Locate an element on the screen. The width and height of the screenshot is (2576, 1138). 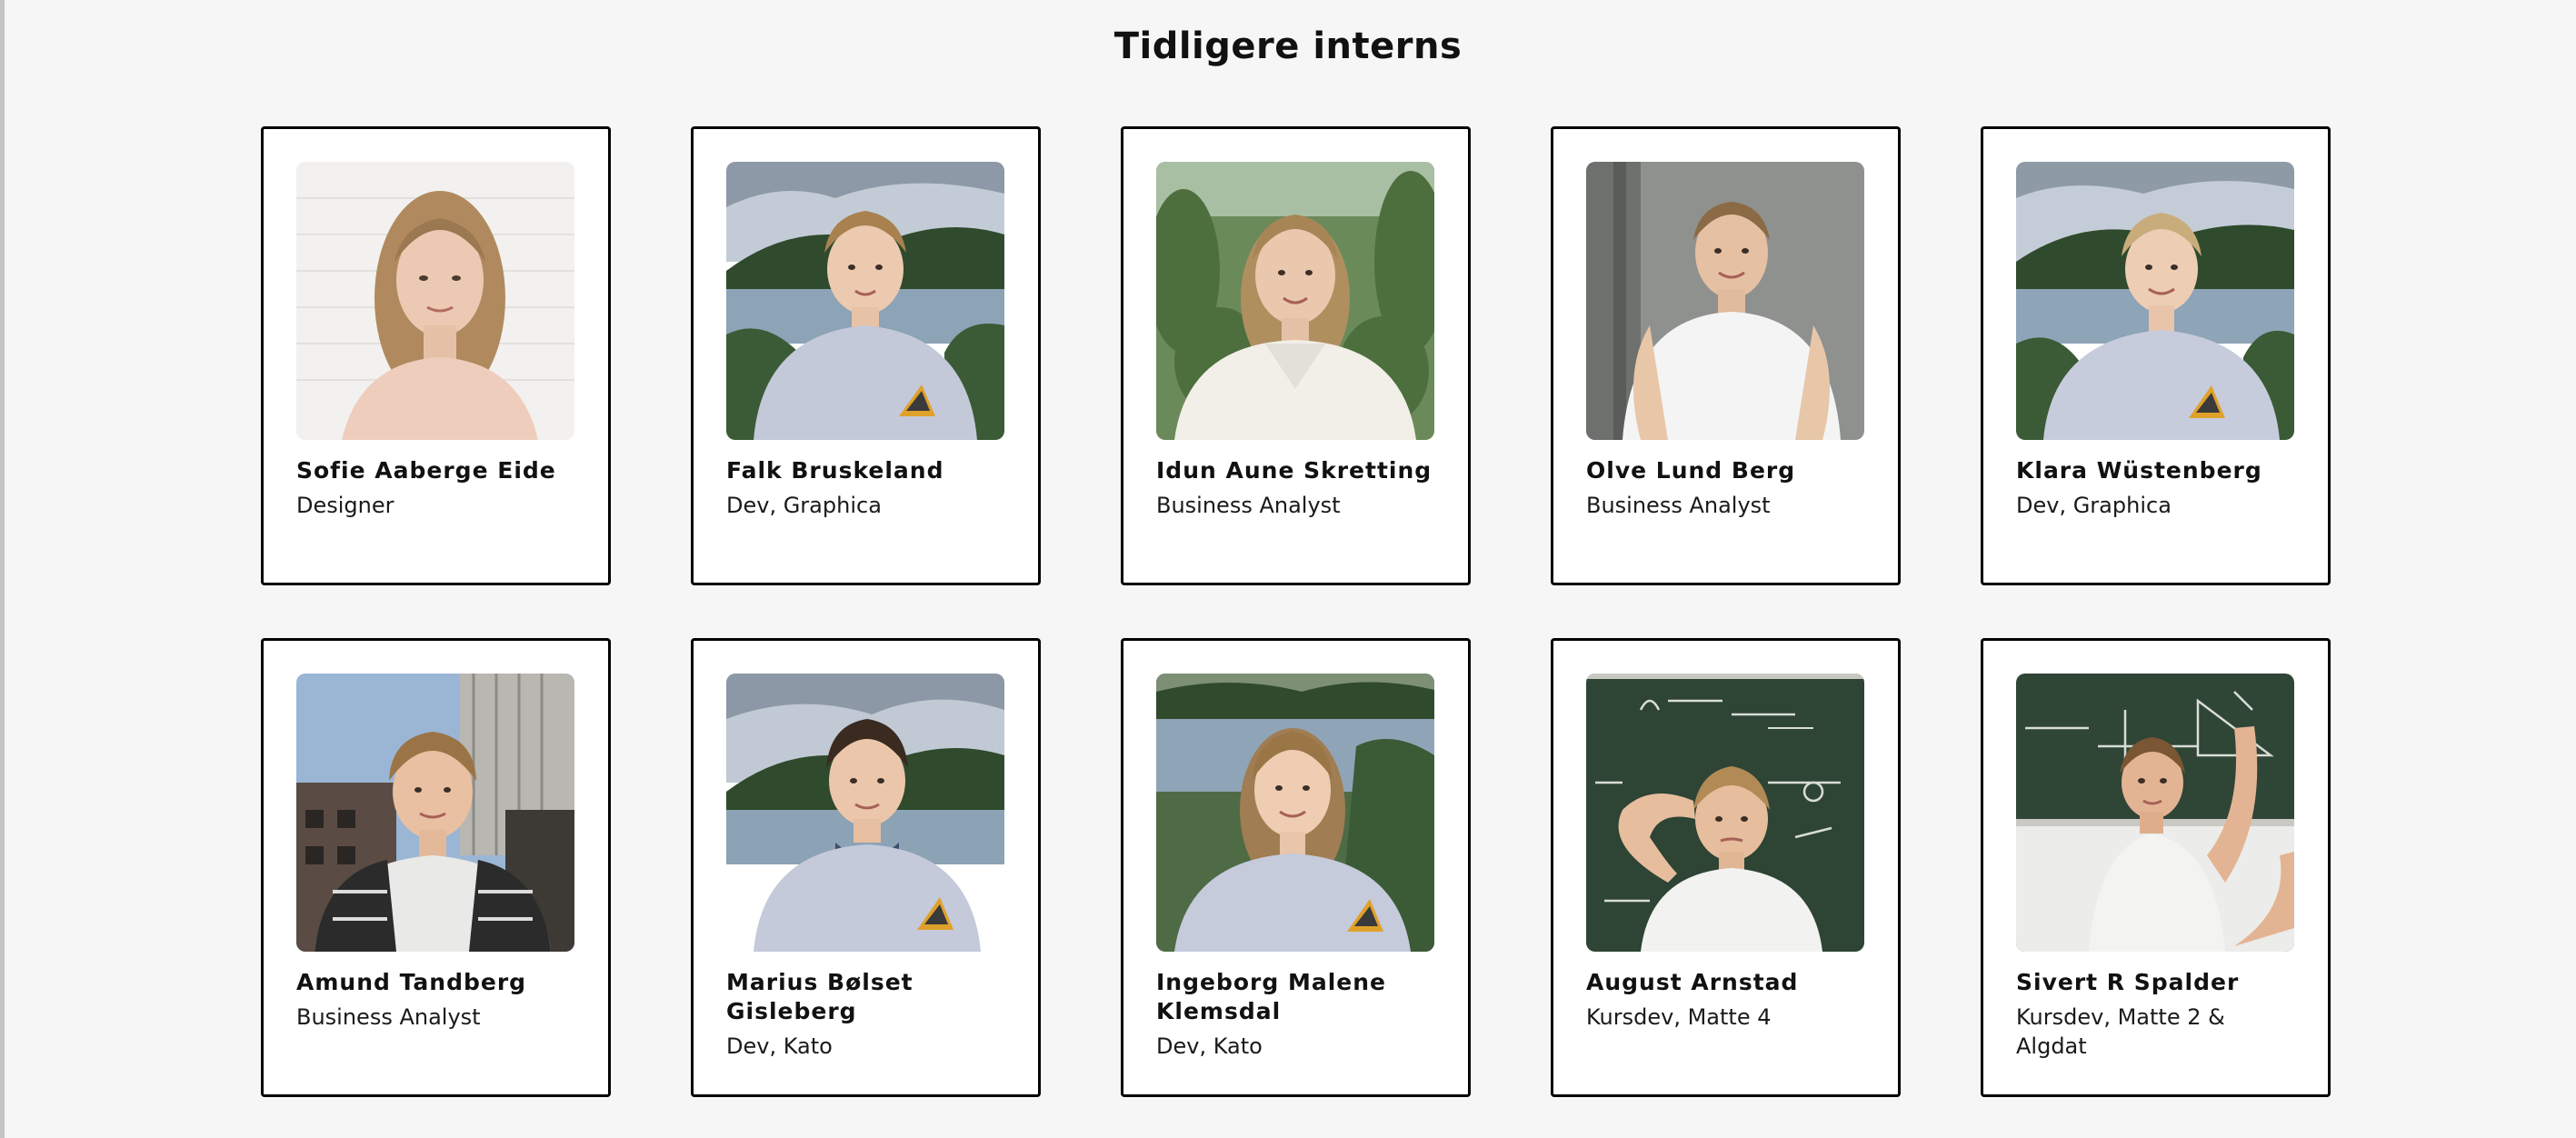
intern-name: Sofie Aaberge Eide is located at coordinates (426, 471).